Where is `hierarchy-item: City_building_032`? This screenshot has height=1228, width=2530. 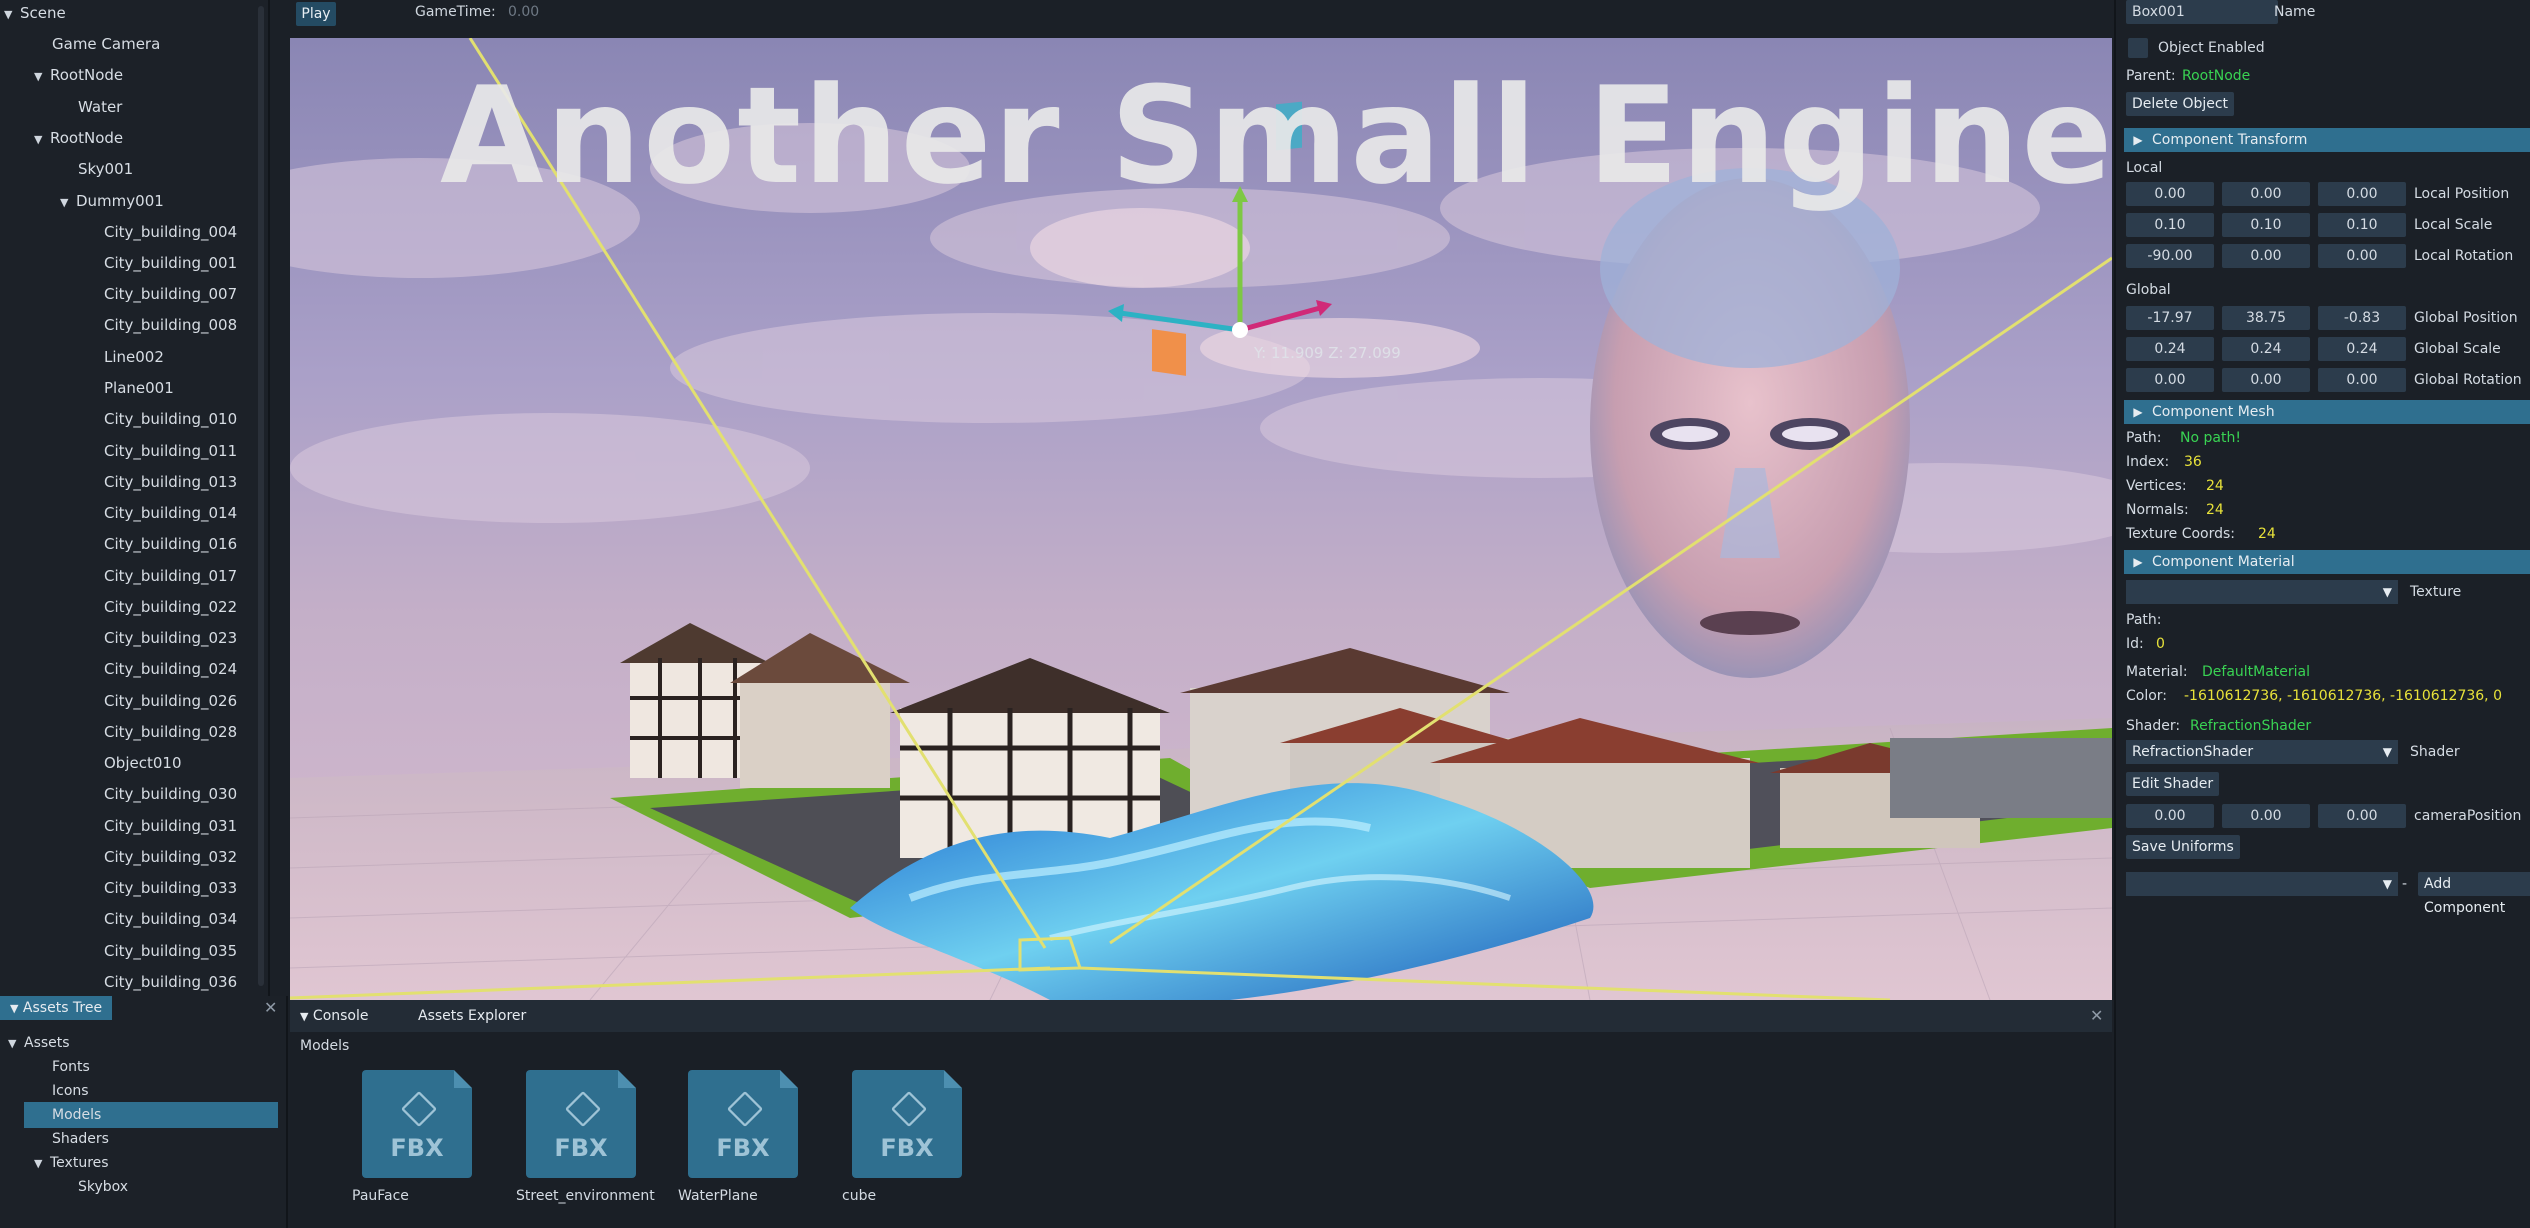
hierarchy-item: City_building_032 is located at coordinates (170, 857).